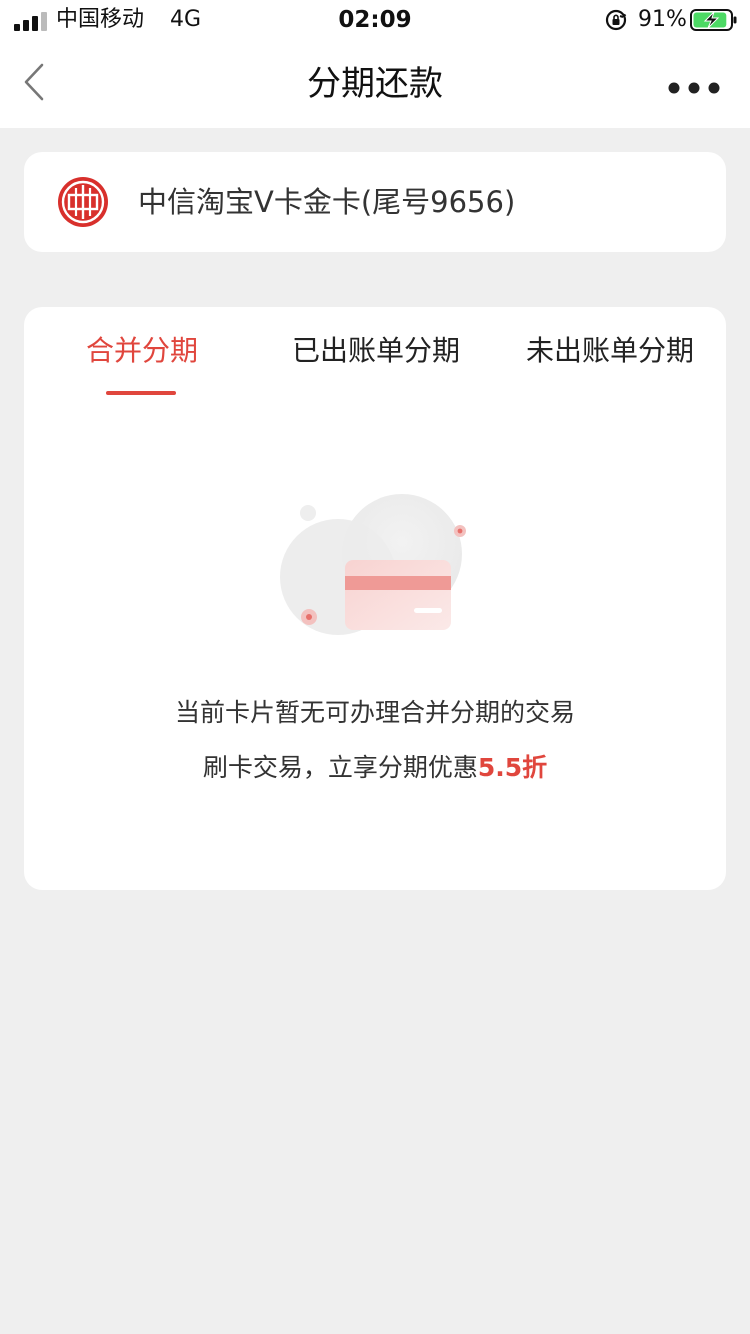 This screenshot has width=750, height=1334. What do you see at coordinates (142, 351) in the screenshot?
I see `tab-merge-installment: 合并分期` at bounding box center [142, 351].